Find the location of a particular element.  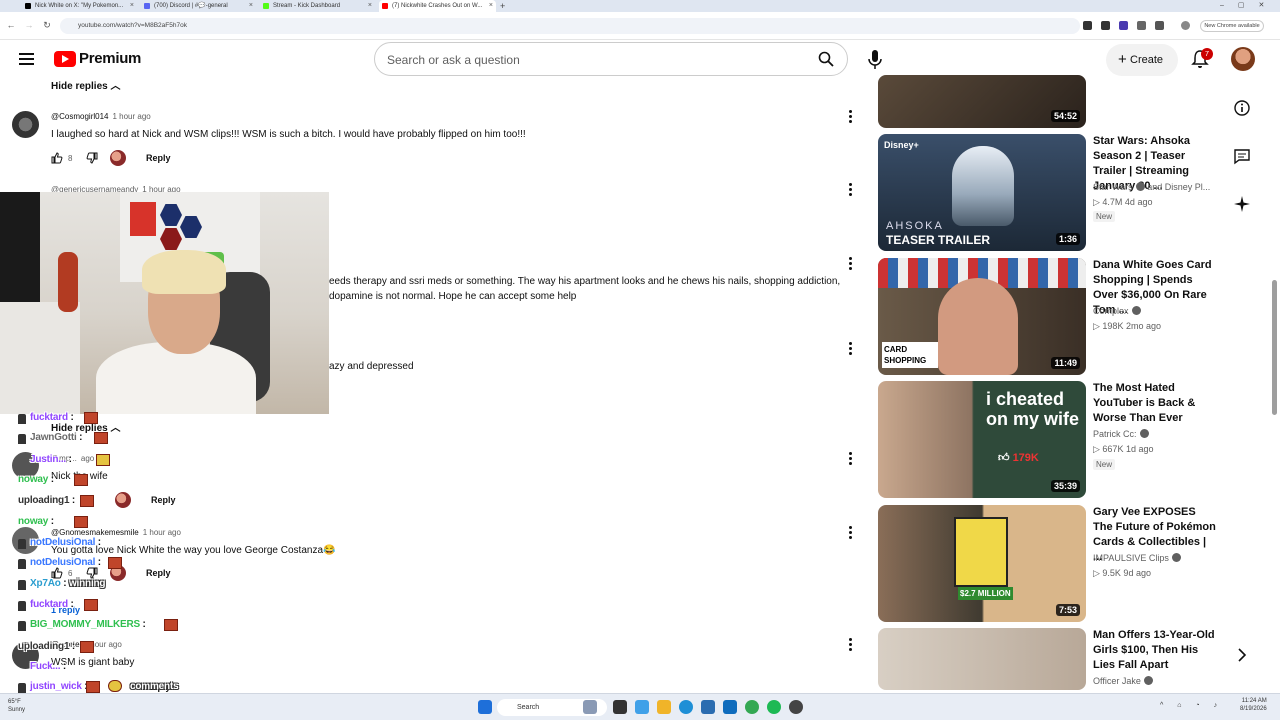

youtube-logo-icon is located at coordinates (65, 59).